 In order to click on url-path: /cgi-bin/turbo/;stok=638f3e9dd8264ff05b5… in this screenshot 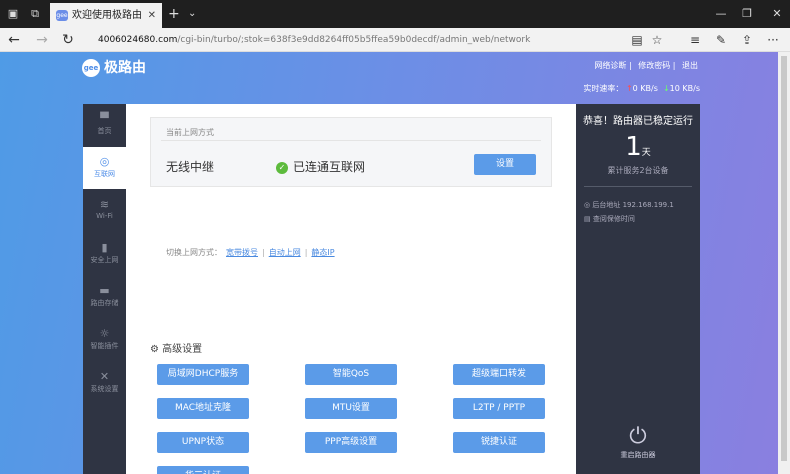, I will do `click(354, 40)`.